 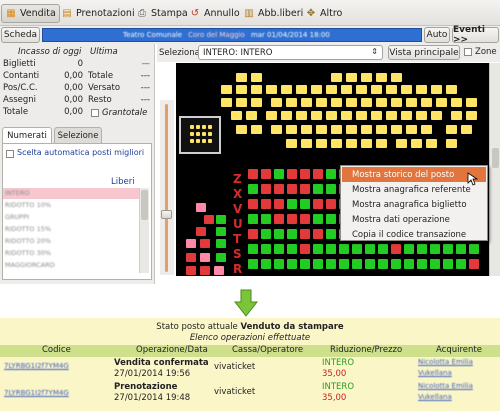 I want to click on vendita-button: ▦ Vendita, so click(x=30, y=13).